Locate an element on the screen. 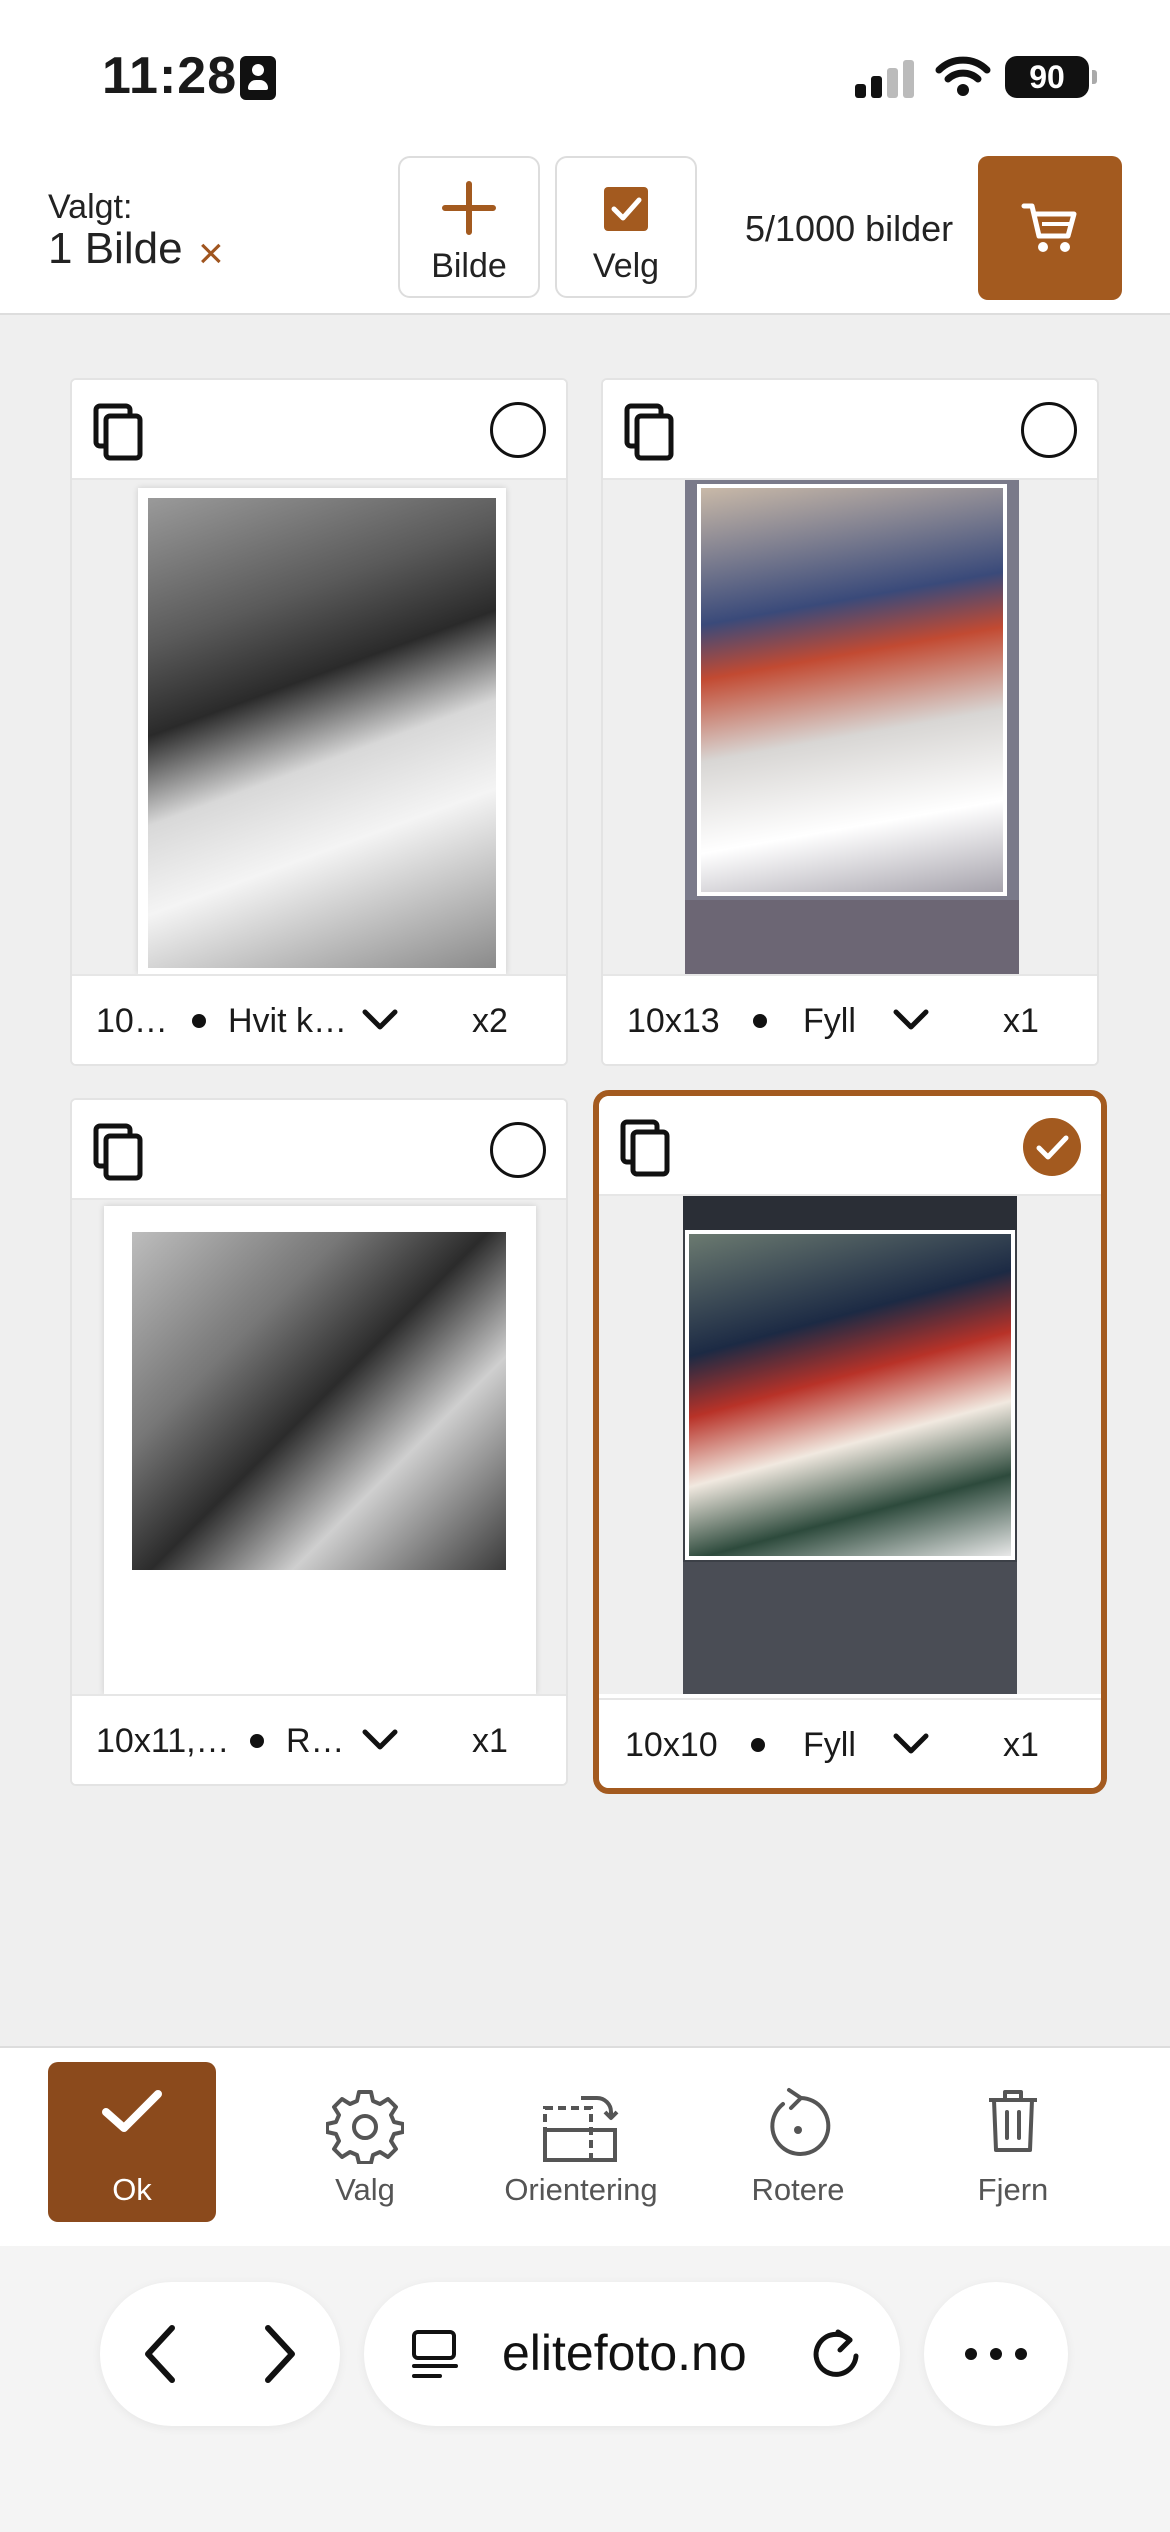 The image size is (1170, 2532). card-options: 10x11,… R… x1 is located at coordinates (319, 1739).